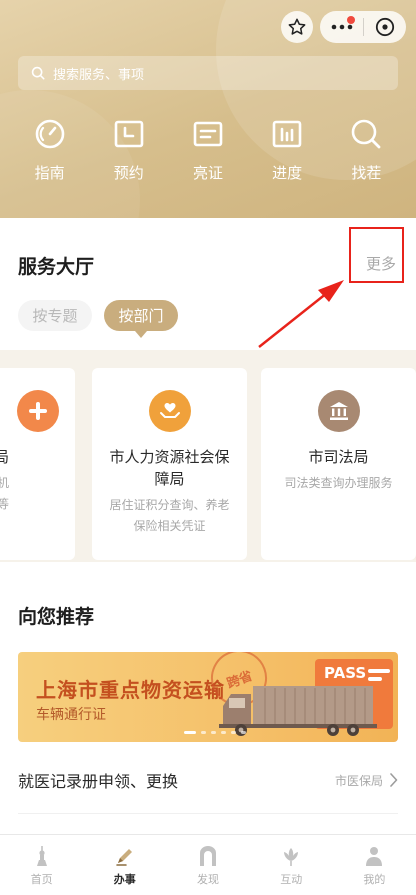 Image resolution: width=416 pixels, height=895 pixels. I want to click on more-menu-button, so click(341, 27).